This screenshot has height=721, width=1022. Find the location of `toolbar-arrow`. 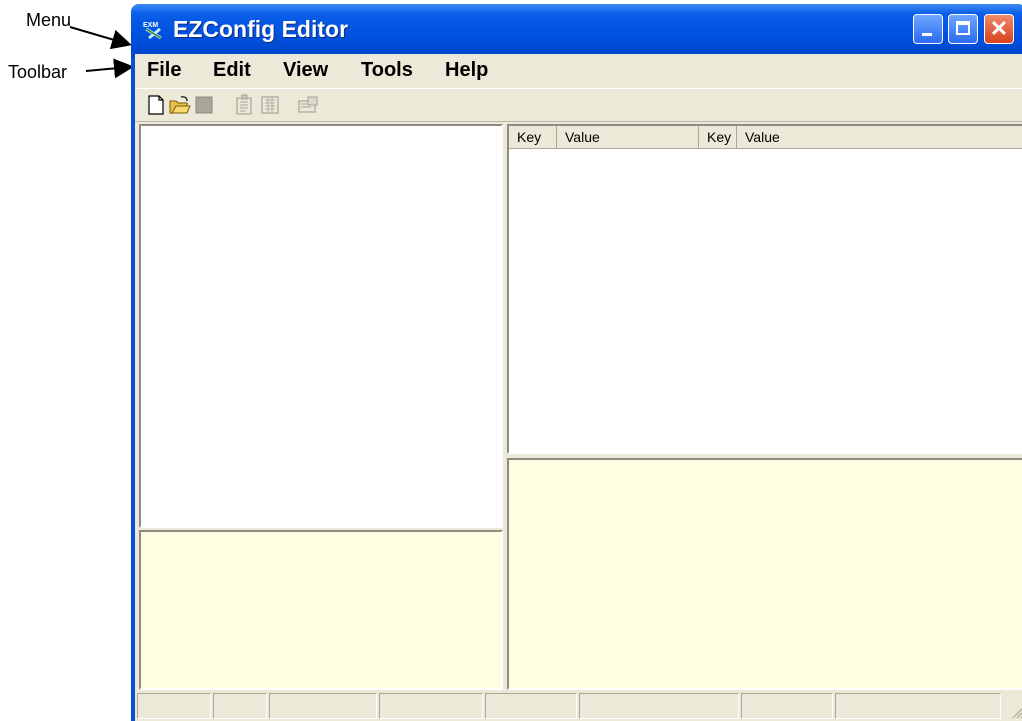

toolbar-arrow is located at coordinates (109, 68).